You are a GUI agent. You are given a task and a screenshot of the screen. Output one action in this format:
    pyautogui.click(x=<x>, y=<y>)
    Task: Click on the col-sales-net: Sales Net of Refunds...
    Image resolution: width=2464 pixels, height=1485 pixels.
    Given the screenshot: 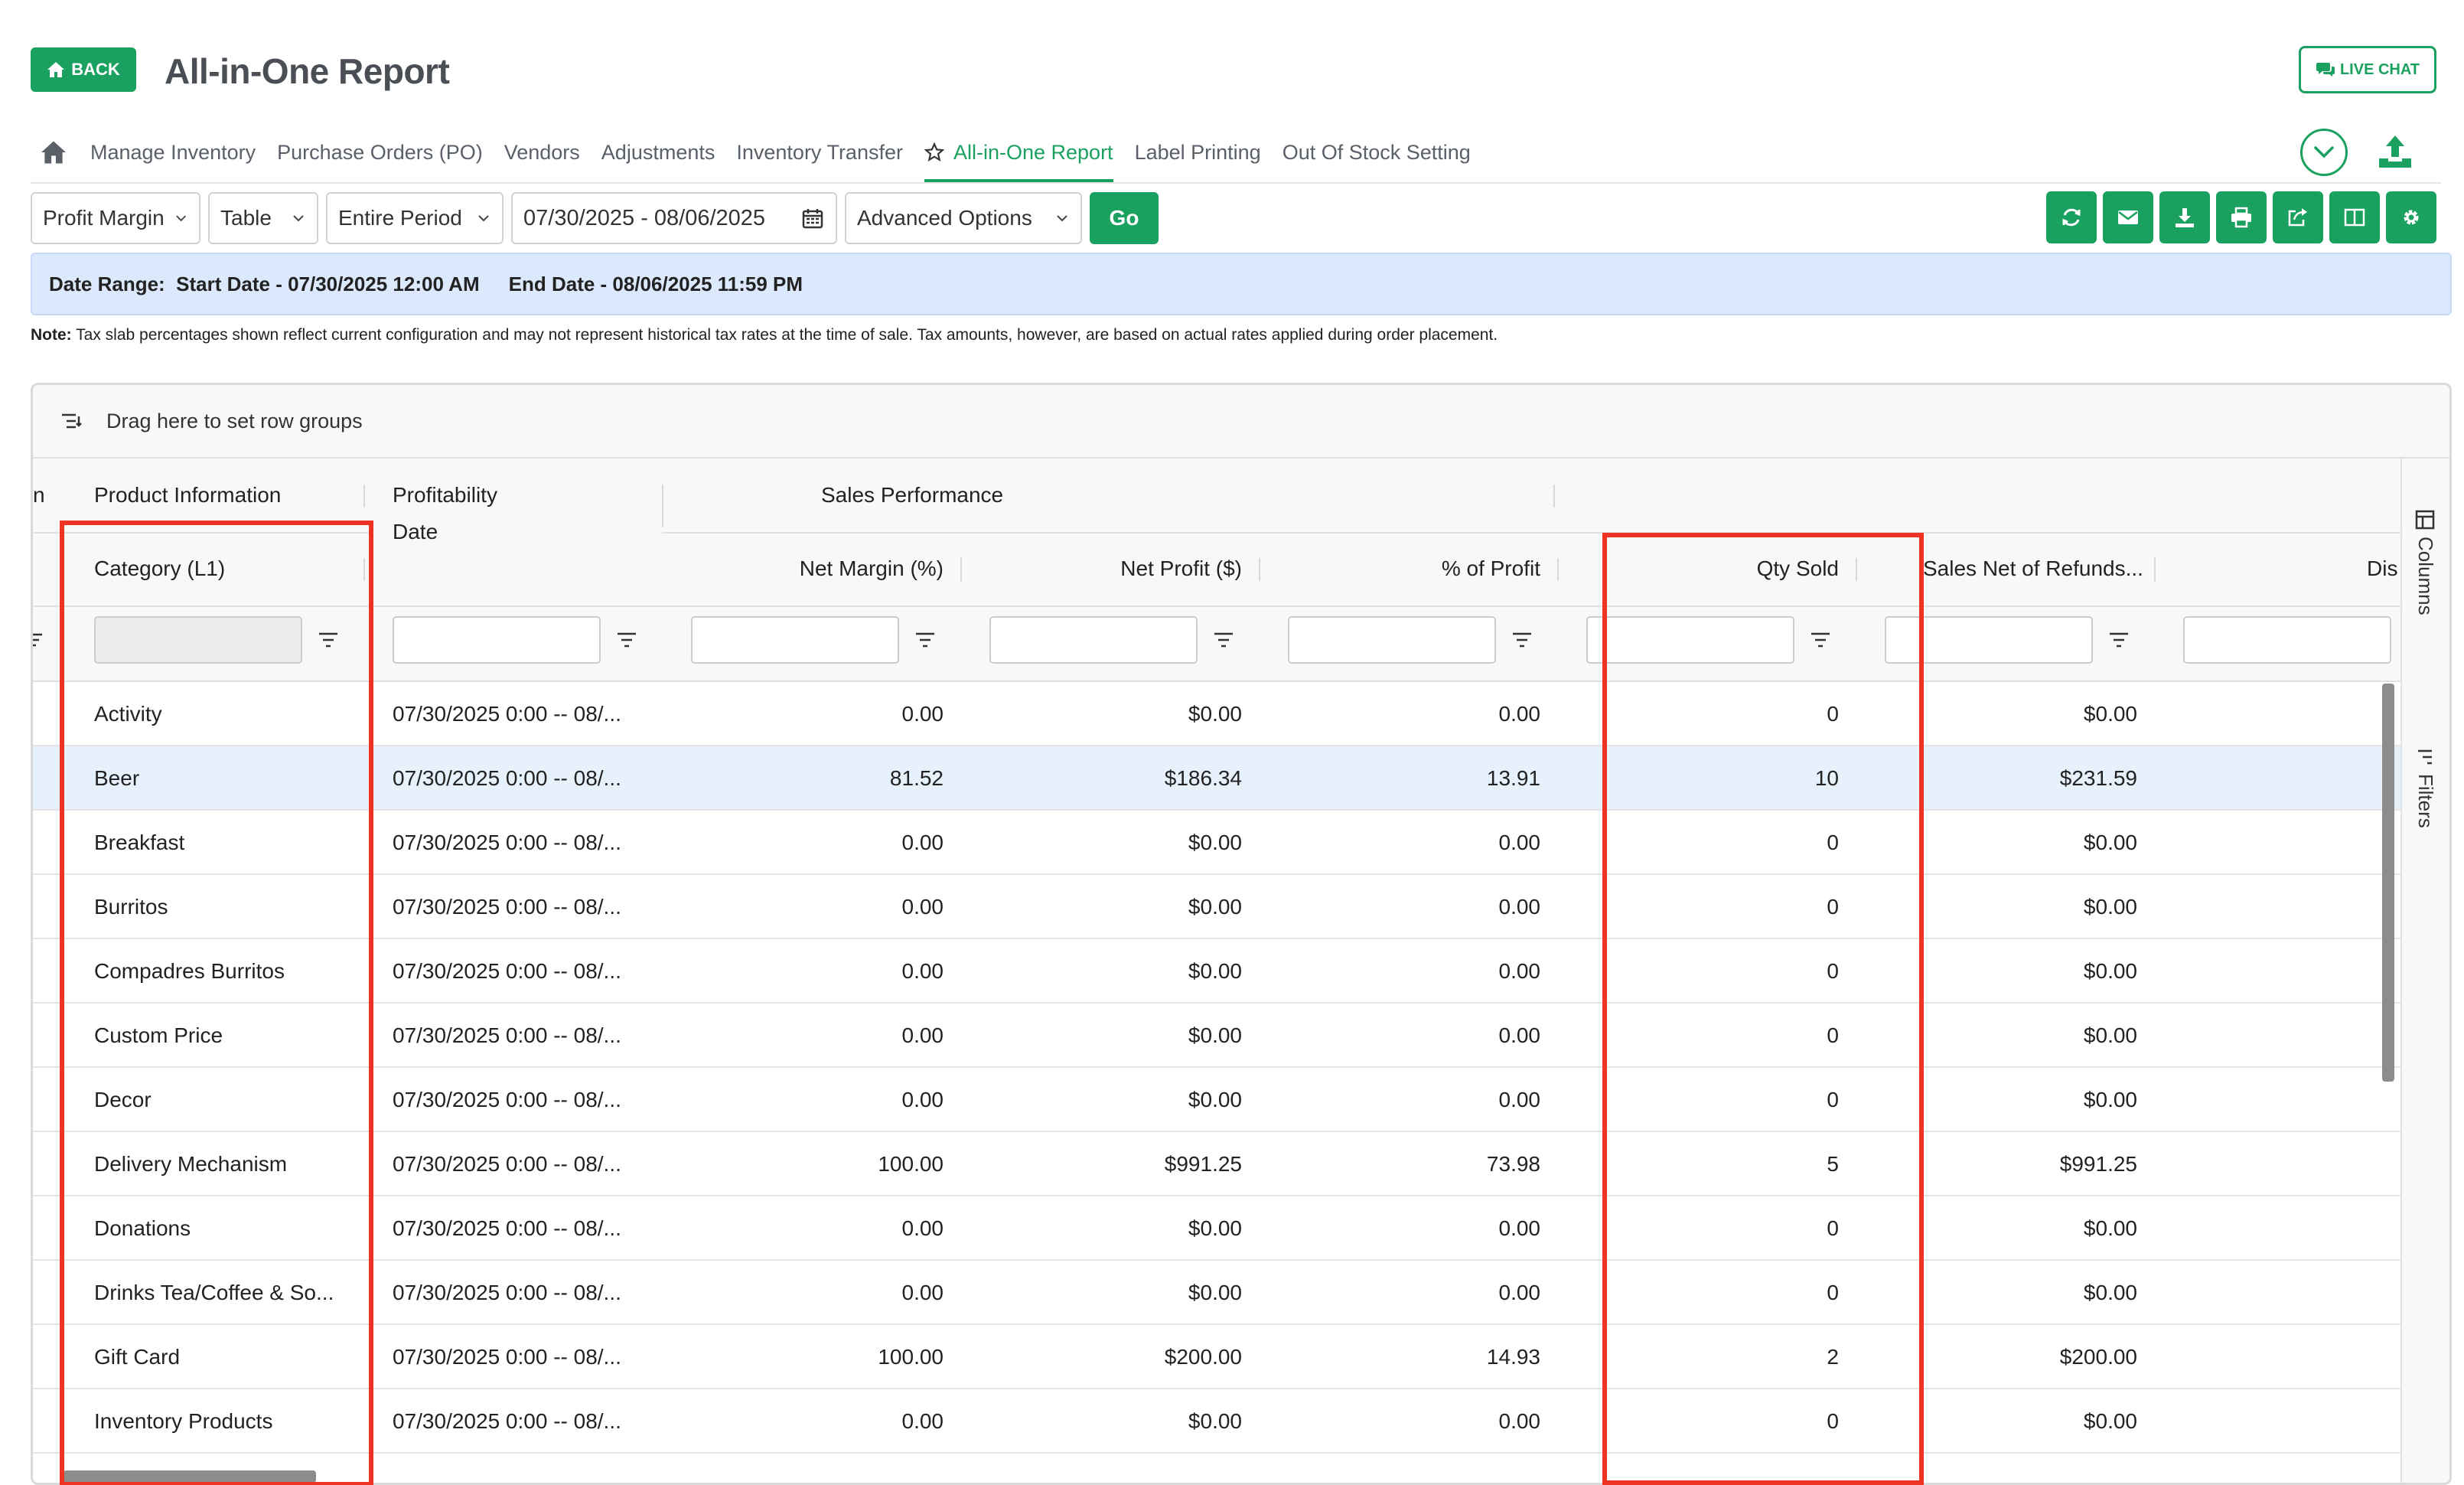 What is the action you would take?
    pyautogui.click(x=2033, y=568)
    